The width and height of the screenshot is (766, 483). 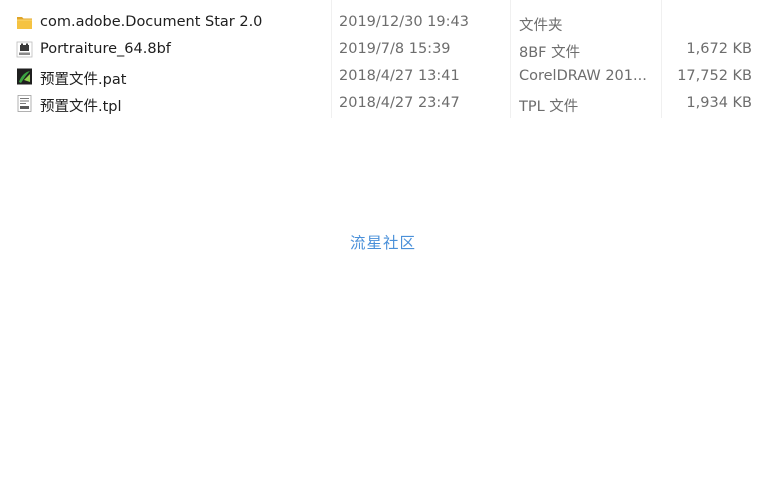 I want to click on file-name: com.adobe.Document Star 2.0, so click(x=151, y=22).